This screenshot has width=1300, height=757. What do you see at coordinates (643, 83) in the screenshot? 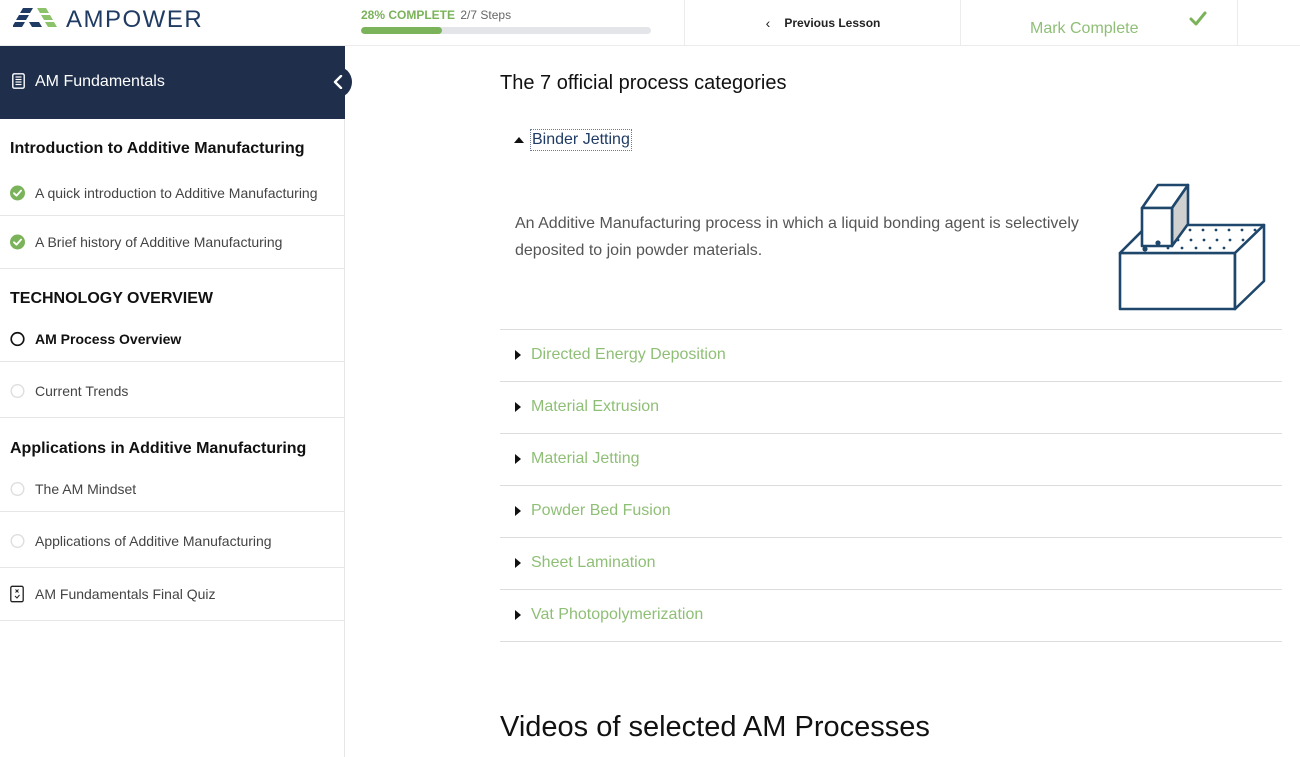
I see `page-heading: The 7 official process categories` at bounding box center [643, 83].